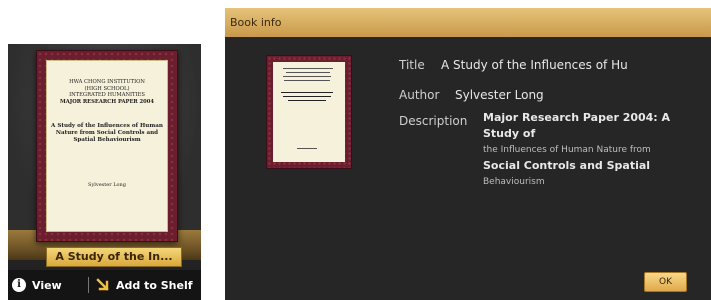  What do you see at coordinates (577, 125) in the screenshot?
I see `description-line-1: Major Research Paper 2004: A Study of` at bounding box center [577, 125].